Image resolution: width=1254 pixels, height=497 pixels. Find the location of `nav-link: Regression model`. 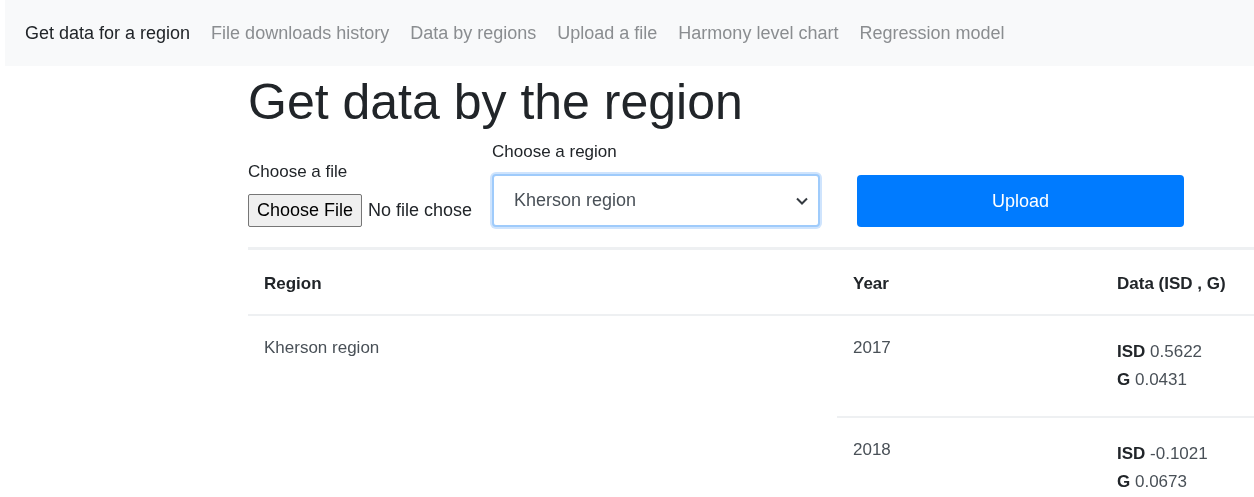

nav-link: Regression model is located at coordinates (932, 33).